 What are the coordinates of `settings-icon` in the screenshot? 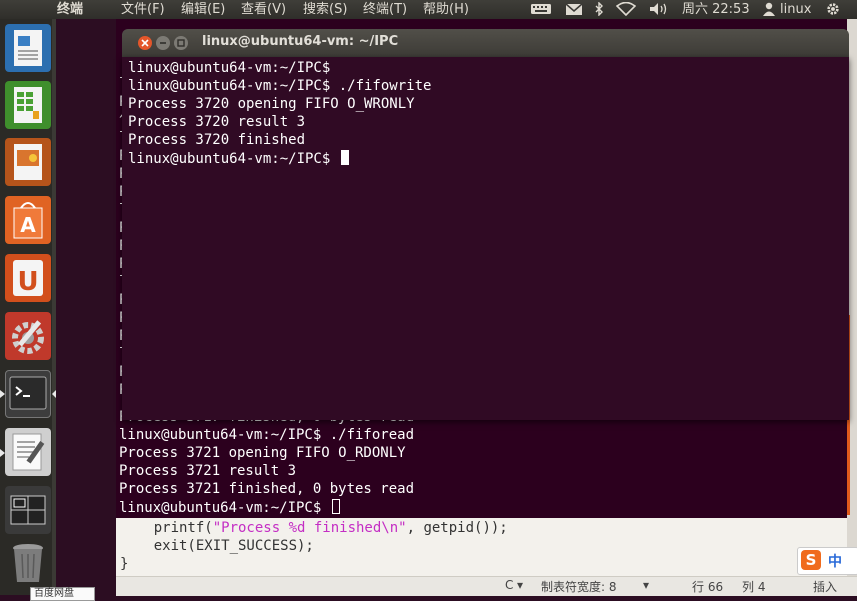 It's located at (28, 337).